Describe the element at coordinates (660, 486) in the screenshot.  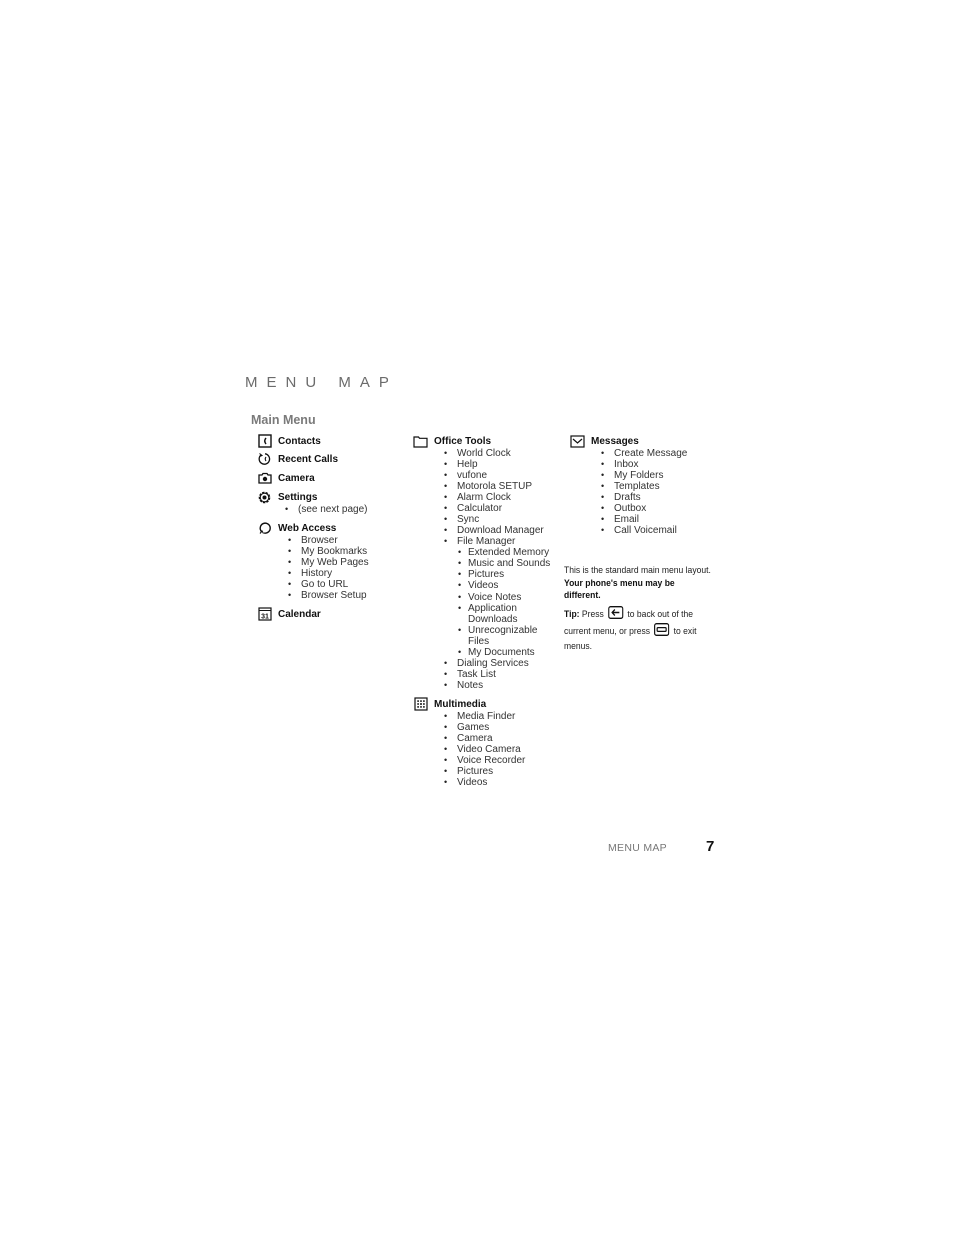
I see `menu-item: Templates` at that location.